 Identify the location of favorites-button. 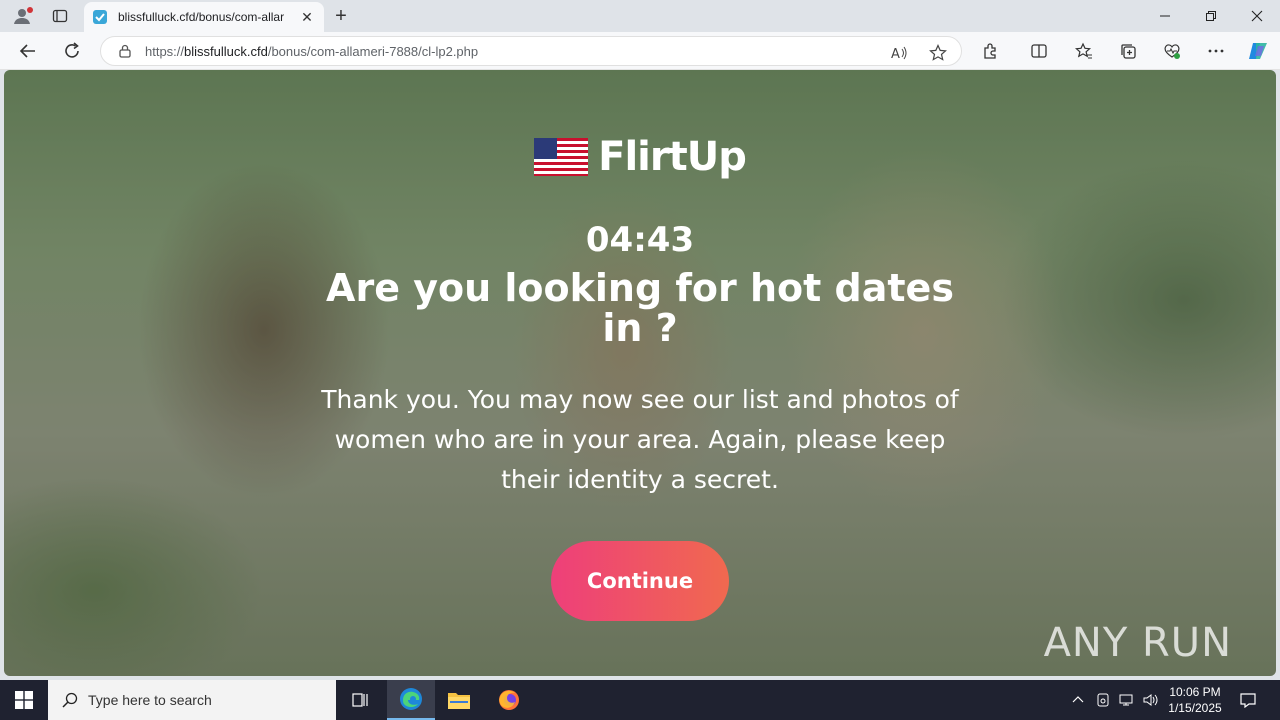
(1084, 51).